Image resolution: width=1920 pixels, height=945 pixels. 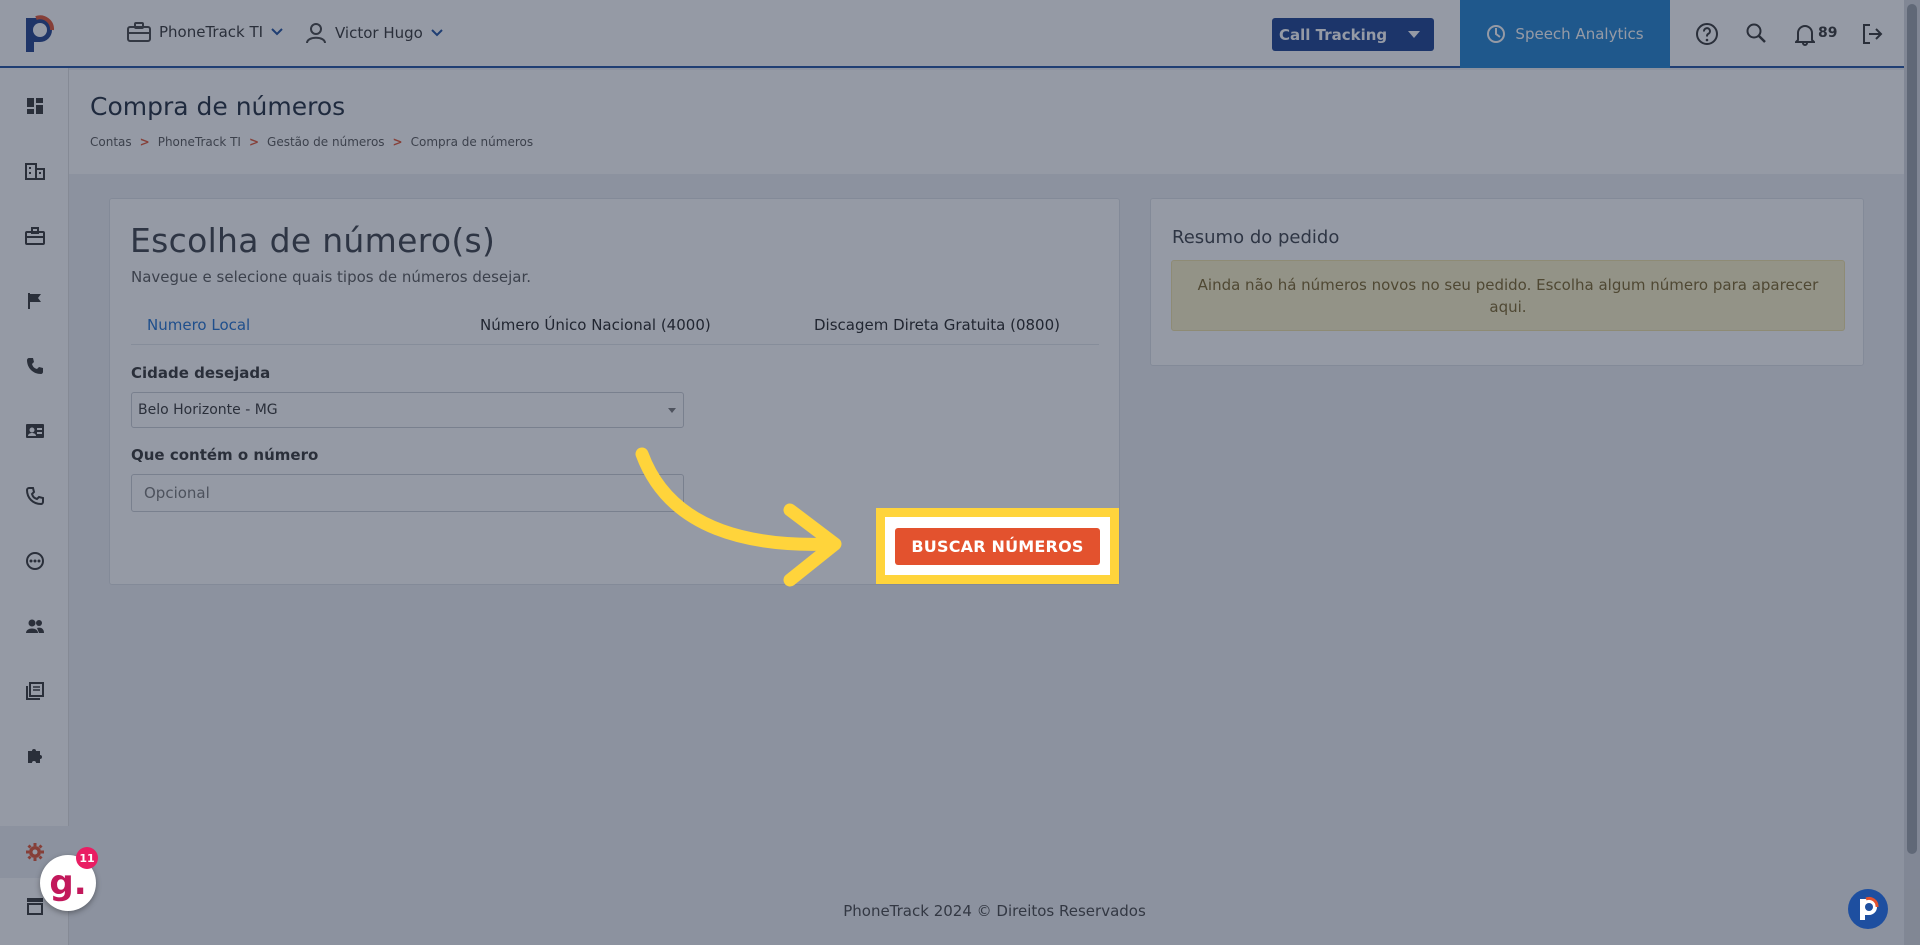 I want to click on phonetrack-chat-icon, so click(x=1869, y=908).